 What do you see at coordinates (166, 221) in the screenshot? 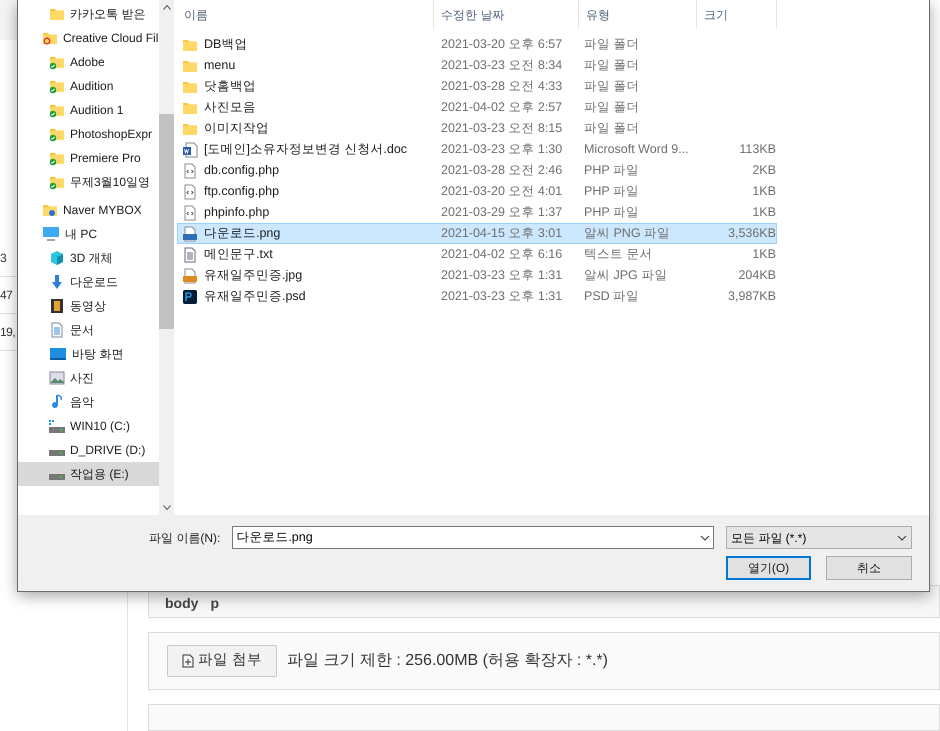
I see `scrollbar-thumb` at bounding box center [166, 221].